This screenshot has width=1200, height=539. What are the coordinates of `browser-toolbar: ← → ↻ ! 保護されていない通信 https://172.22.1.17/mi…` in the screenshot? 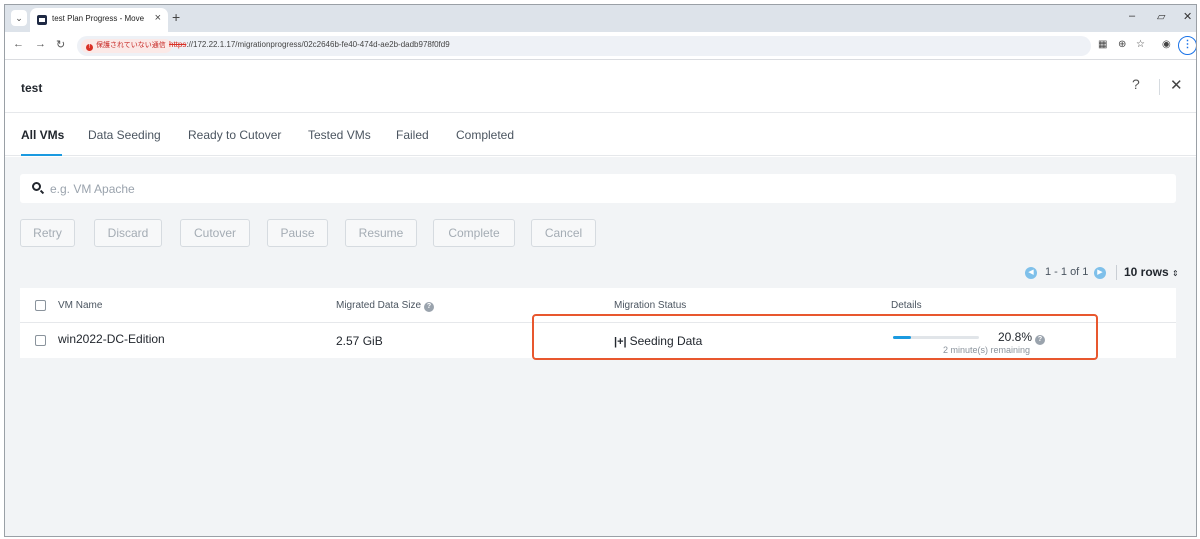 It's located at (600, 46).